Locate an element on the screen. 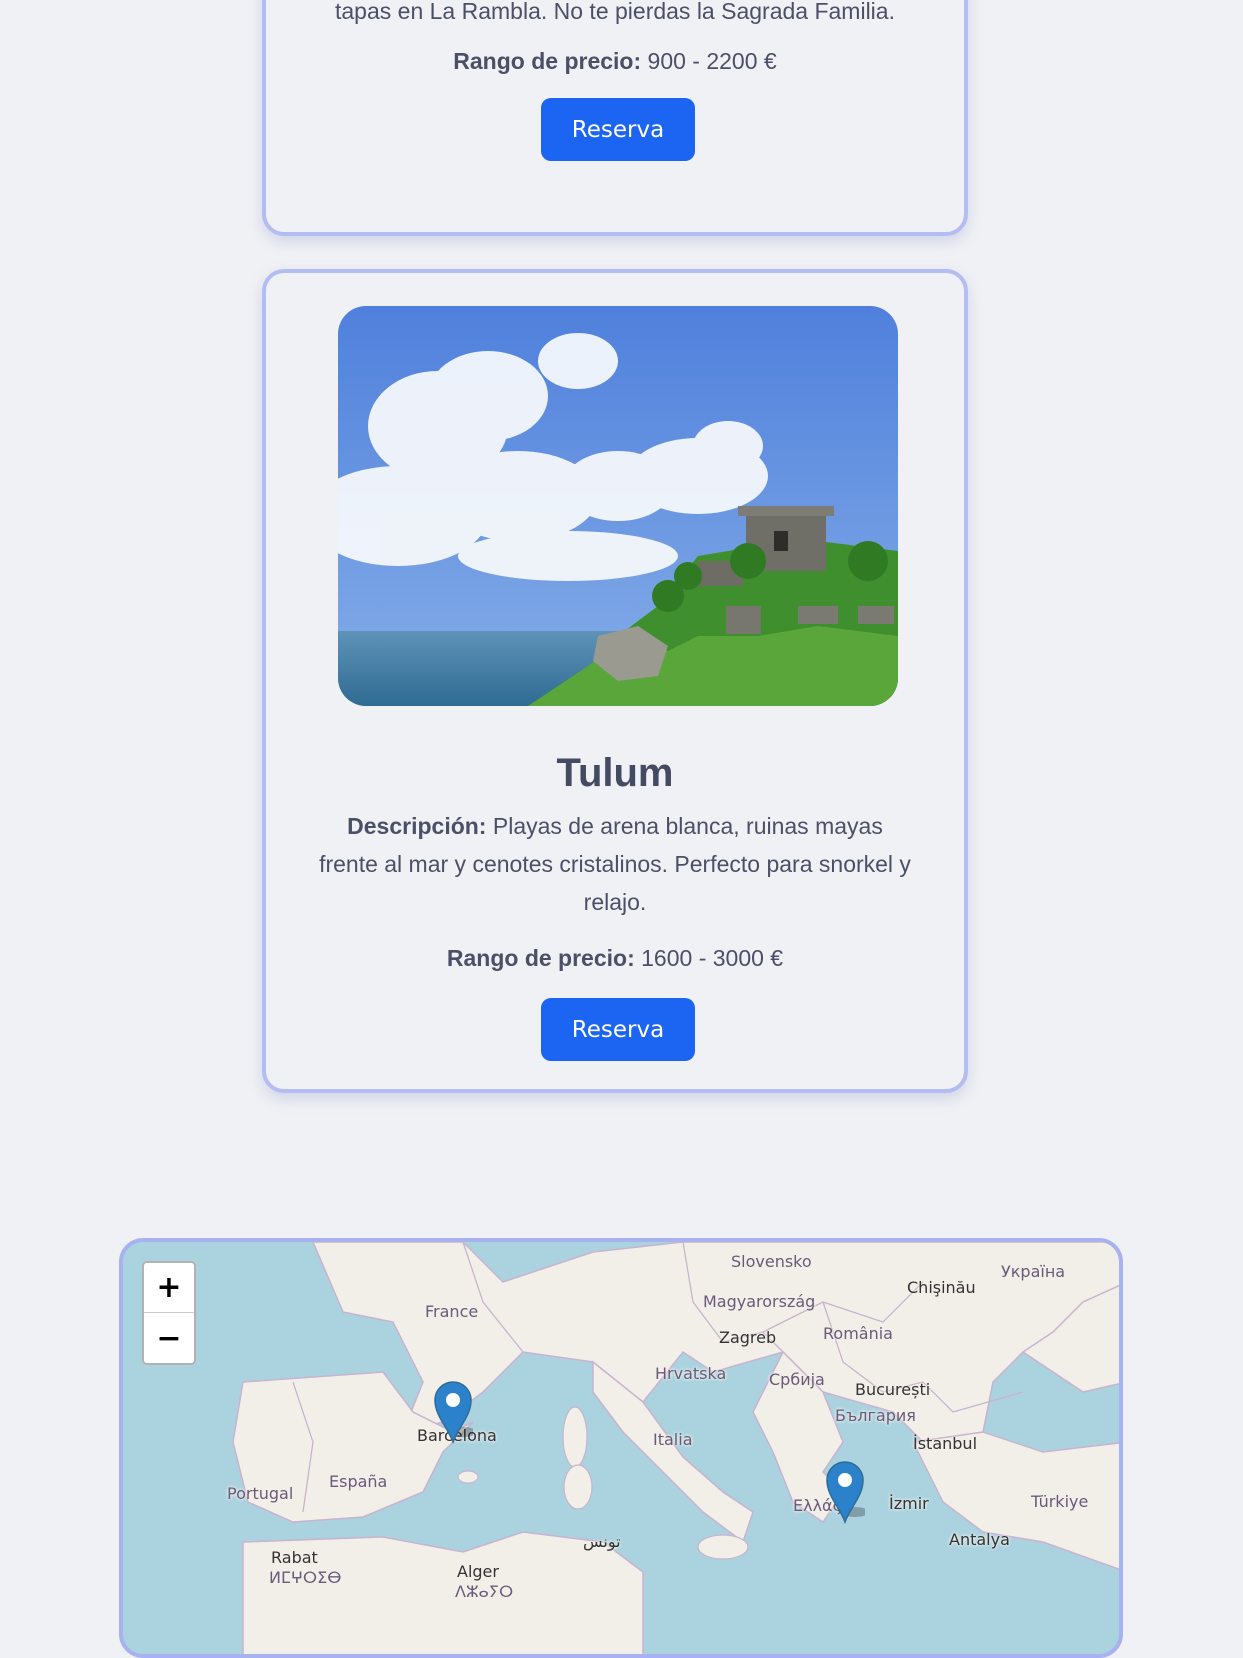 This screenshot has width=1243, height=1658. zoom-in-button: + is located at coordinates (169, 1288).